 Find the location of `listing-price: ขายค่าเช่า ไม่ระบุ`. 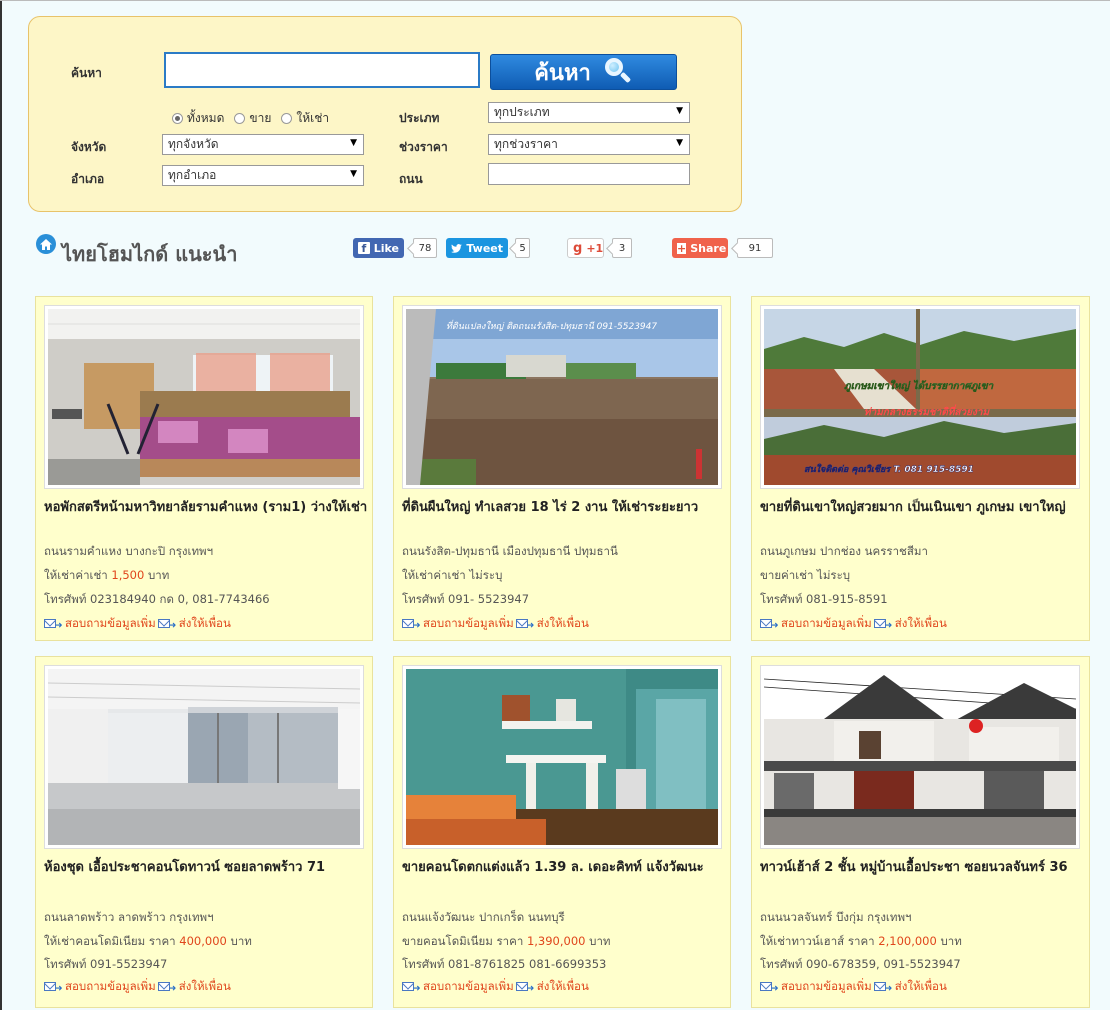

listing-price: ขายค่าเช่า ไม่ระบุ is located at coordinates (805, 575).